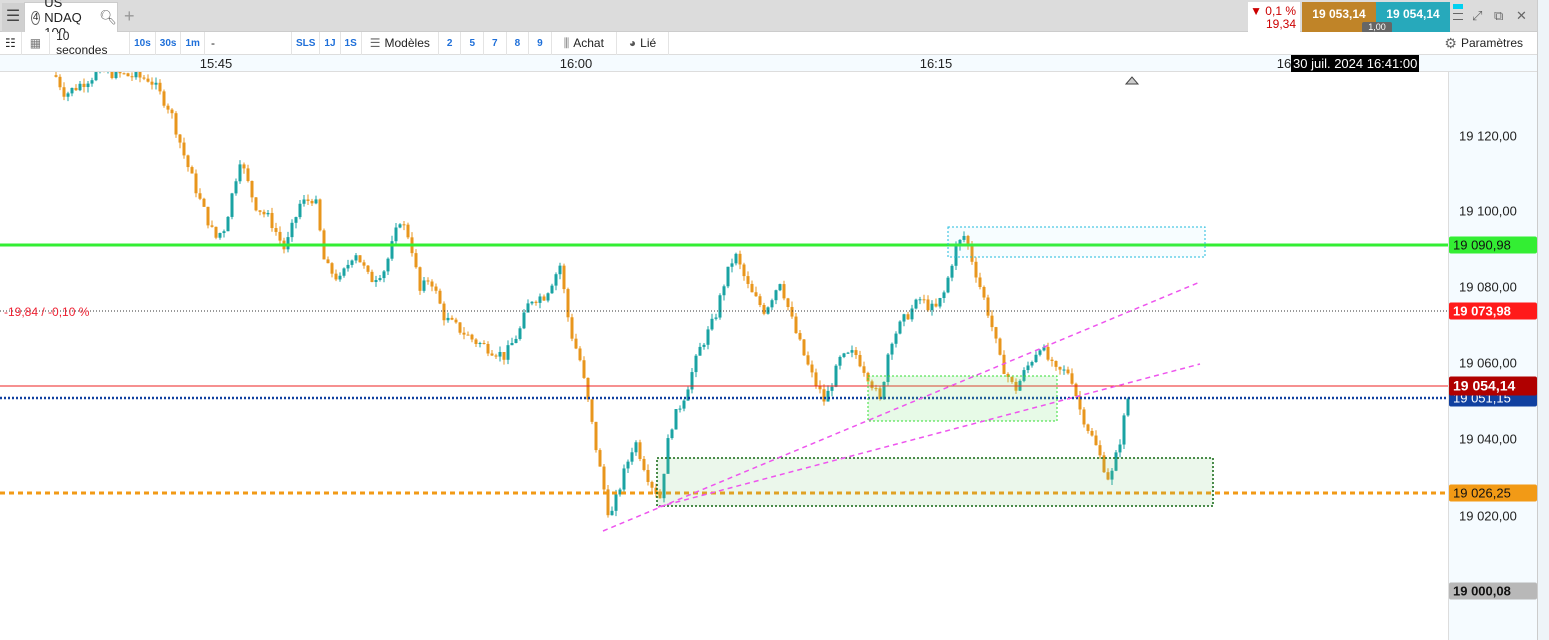 The image size is (1549, 640). Describe the element at coordinates (472, 43) in the screenshot. I see `model-slot-5: 5` at that location.